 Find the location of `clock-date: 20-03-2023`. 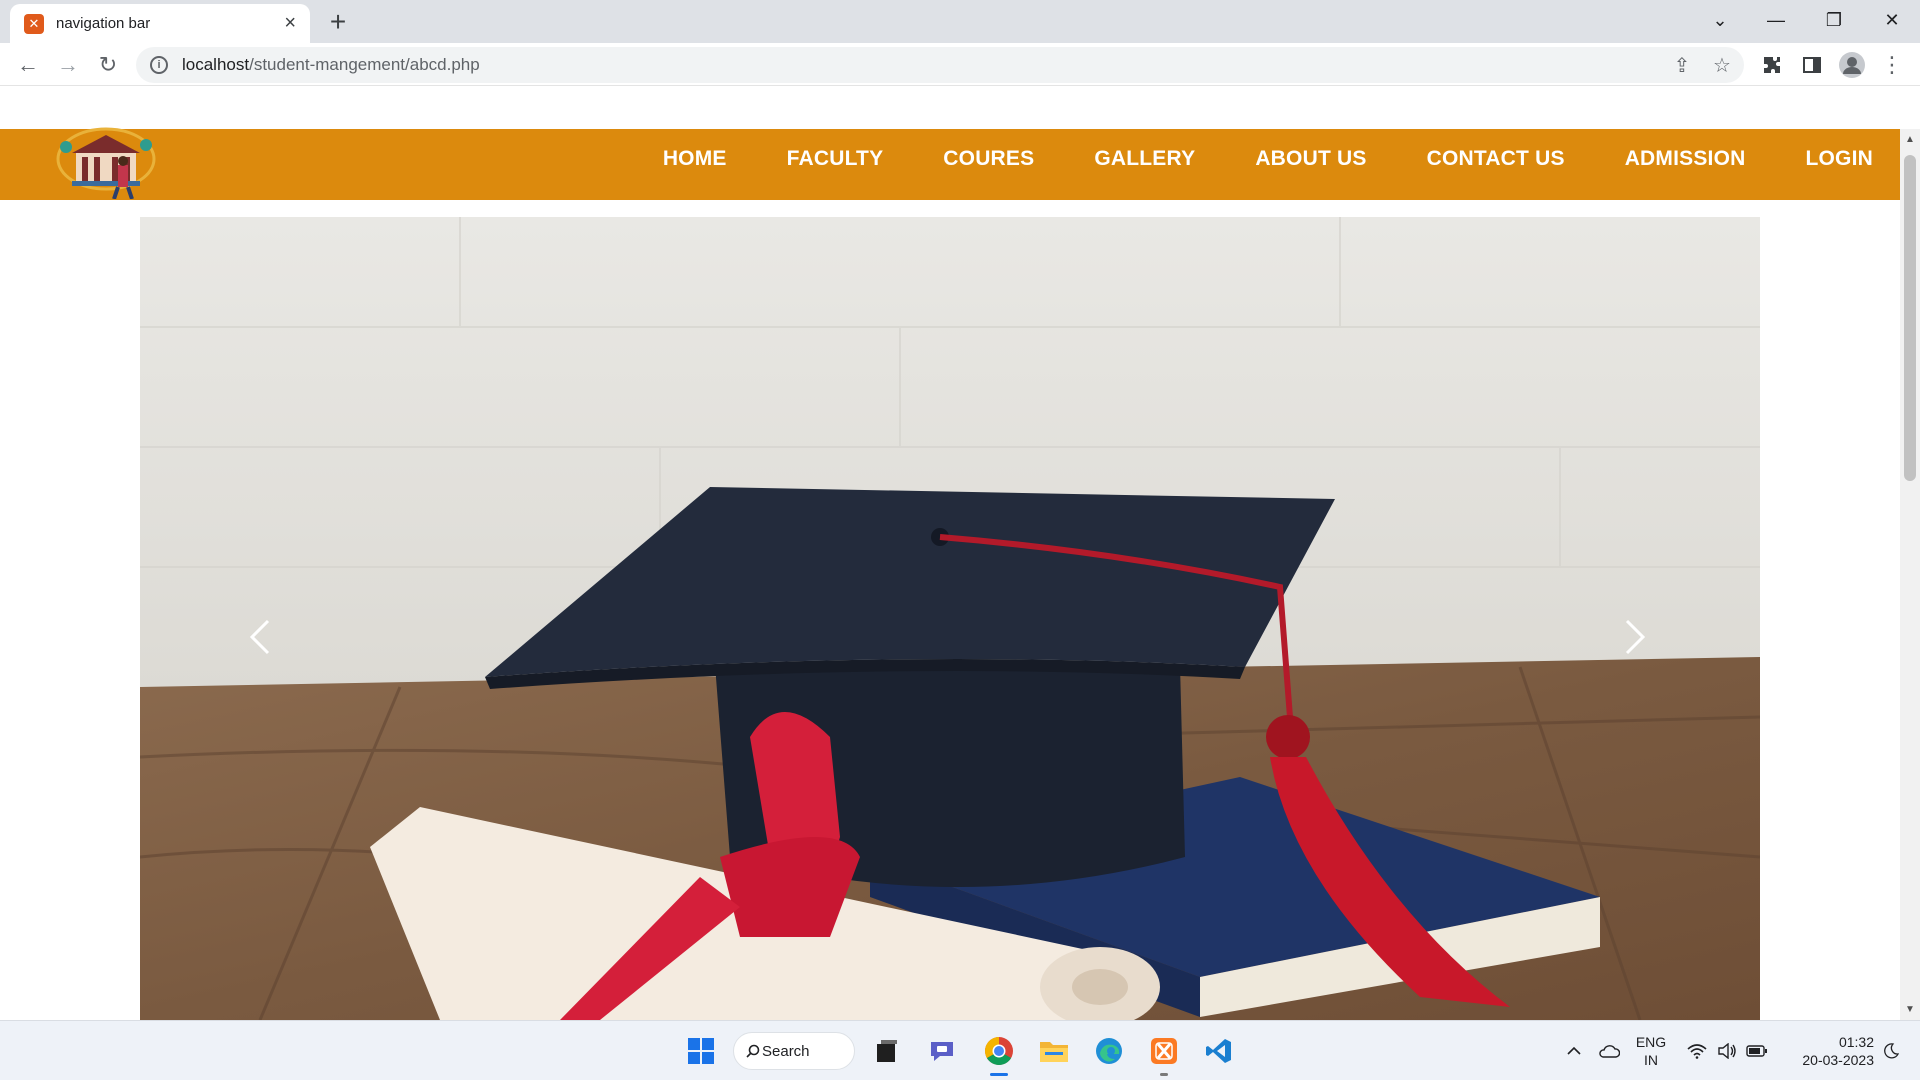

clock-date: 20-03-2023 is located at coordinates (1838, 1060).